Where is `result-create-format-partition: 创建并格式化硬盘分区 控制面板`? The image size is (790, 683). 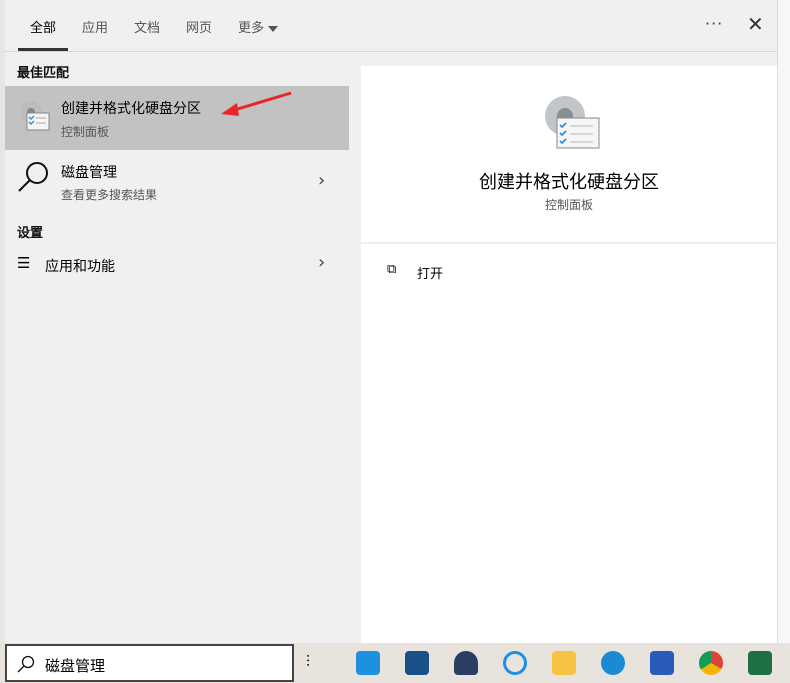
result-create-format-partition: 创建并格式化硬盘分区 控制面板 is located at coordinates (177, 118).